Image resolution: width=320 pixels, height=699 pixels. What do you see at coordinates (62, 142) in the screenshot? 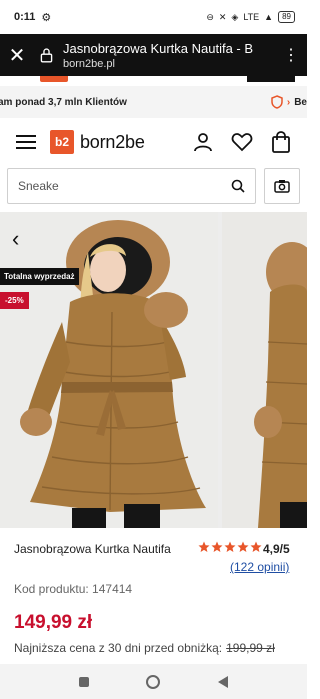
I see `logo-mark: b2` at bounding box center [62, 142].